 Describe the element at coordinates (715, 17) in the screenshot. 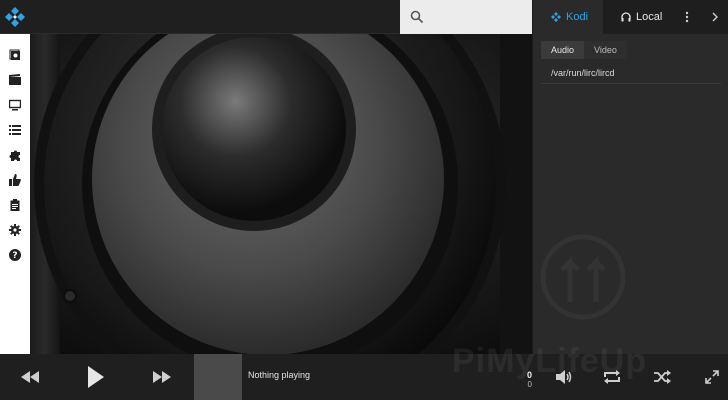

I see `chevron-right-icon` at that location.